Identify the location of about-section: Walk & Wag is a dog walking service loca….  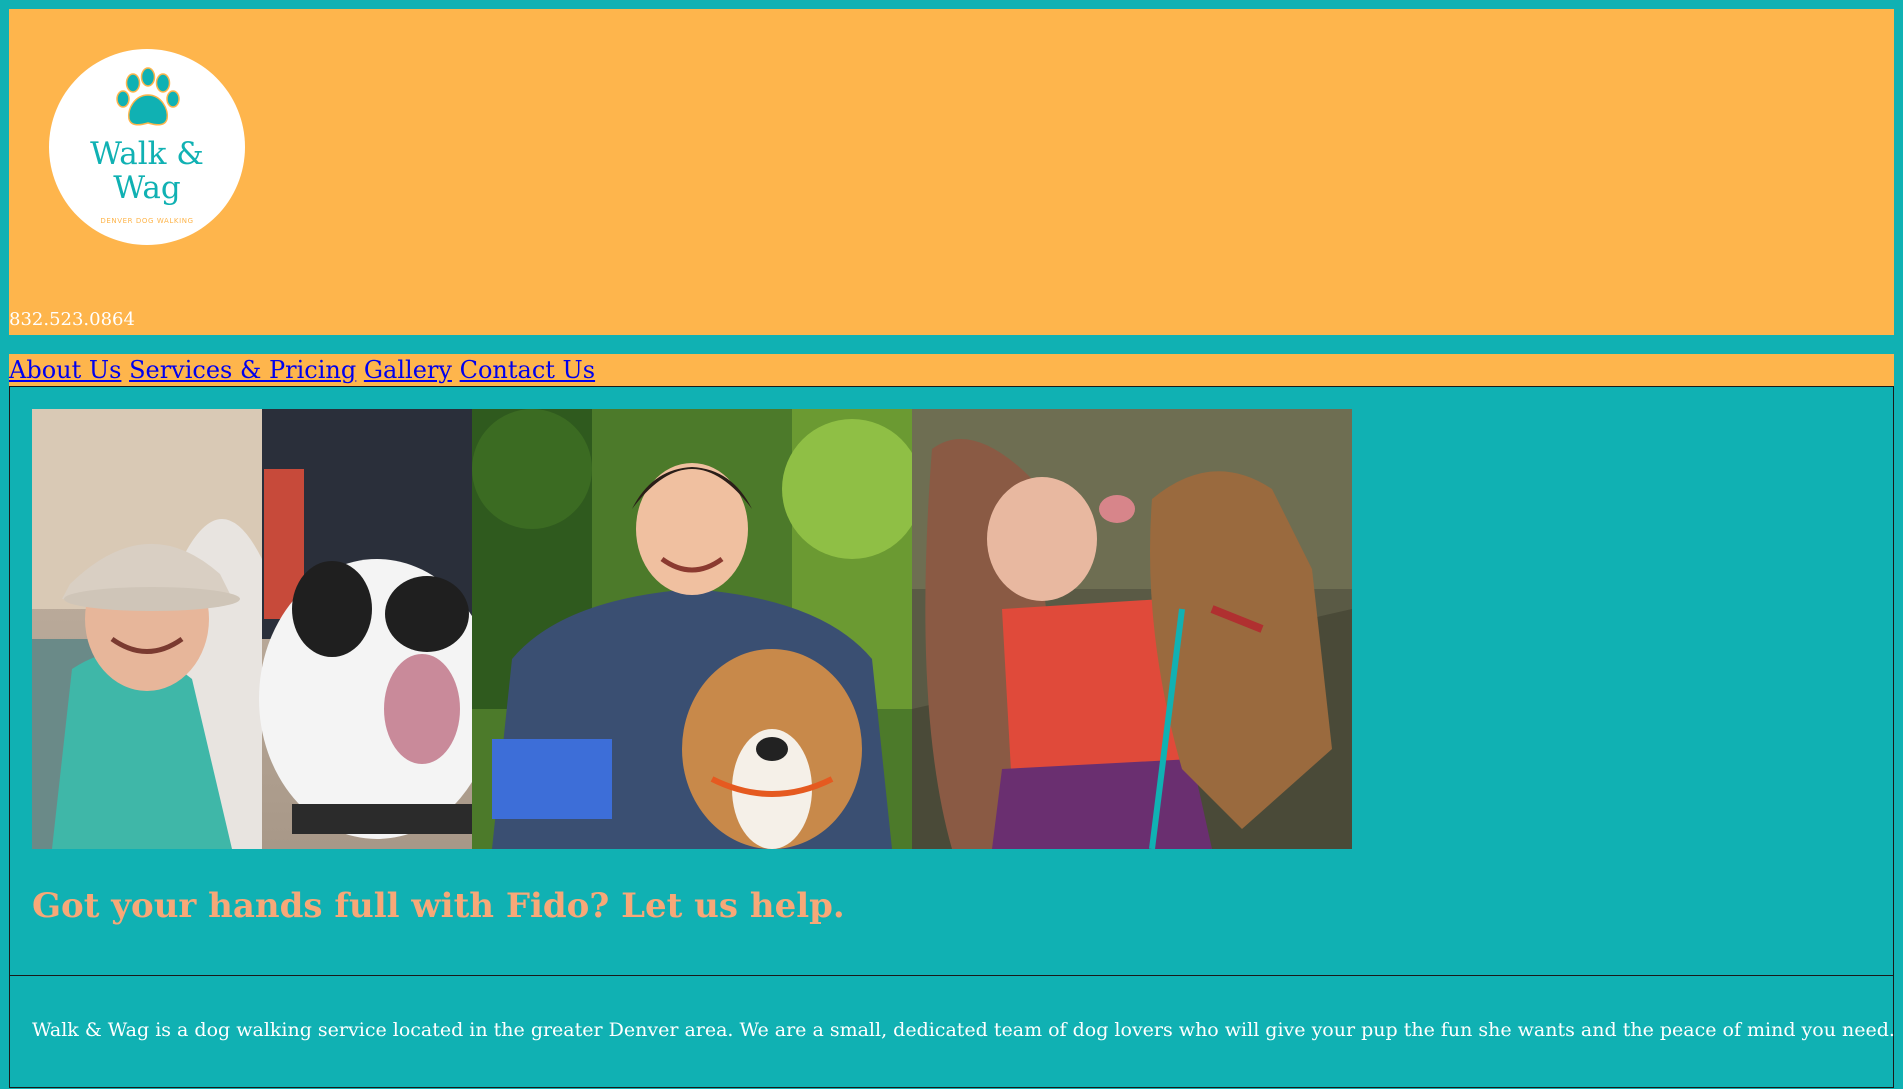
(952, 1031).